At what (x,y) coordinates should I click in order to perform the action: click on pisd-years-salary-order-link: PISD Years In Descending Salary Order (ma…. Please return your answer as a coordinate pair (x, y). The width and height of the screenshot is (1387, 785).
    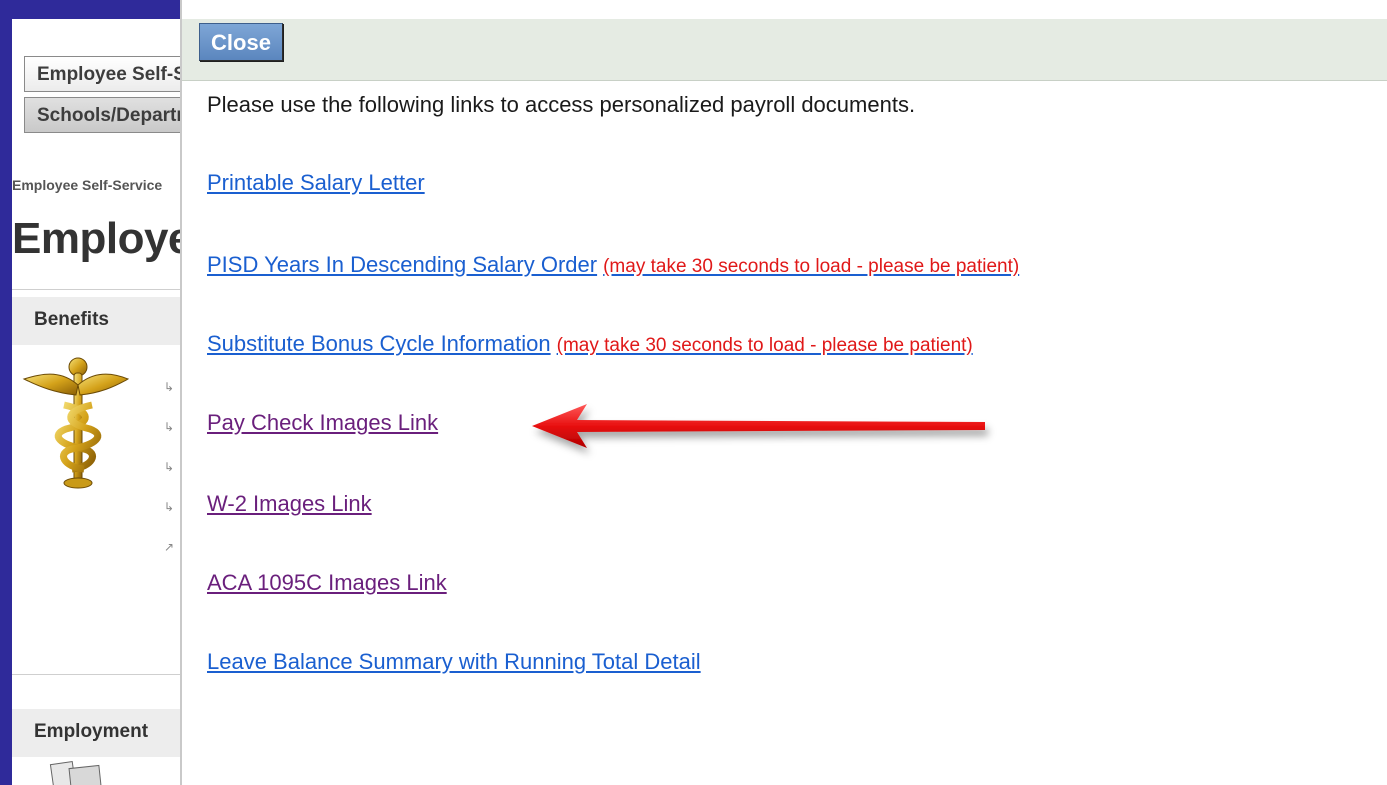
    Looking at the image, I should click on (613, 265).